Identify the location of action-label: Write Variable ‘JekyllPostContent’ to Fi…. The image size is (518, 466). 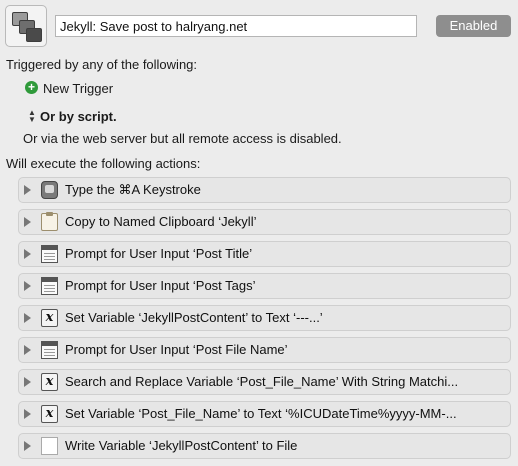
(181, 445).